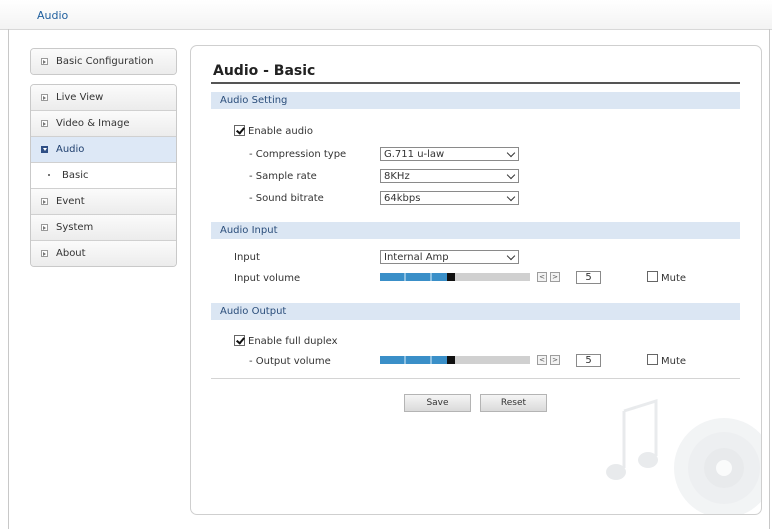  I want to click on output-volume-slider-fill, so click(417, 360).